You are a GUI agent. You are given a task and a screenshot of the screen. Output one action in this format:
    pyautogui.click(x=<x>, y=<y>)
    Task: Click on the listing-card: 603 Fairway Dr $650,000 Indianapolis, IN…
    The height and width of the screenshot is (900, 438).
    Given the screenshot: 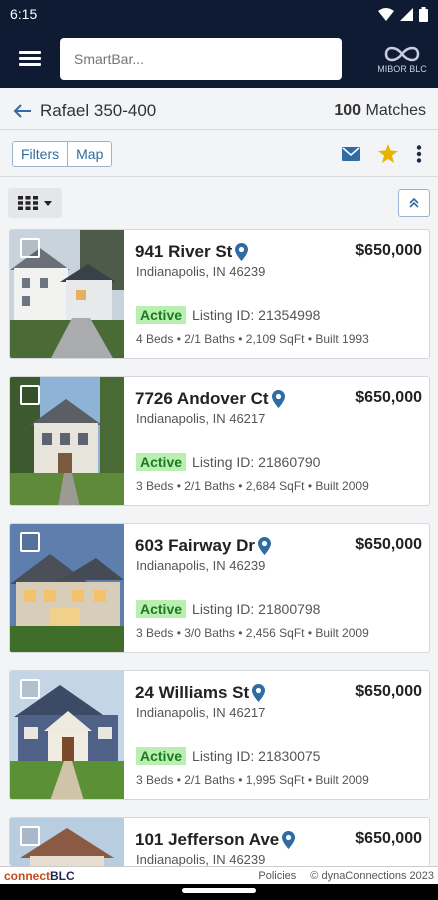 What is the action you would take?
    pyautogui.click(x=219, y=588)
    